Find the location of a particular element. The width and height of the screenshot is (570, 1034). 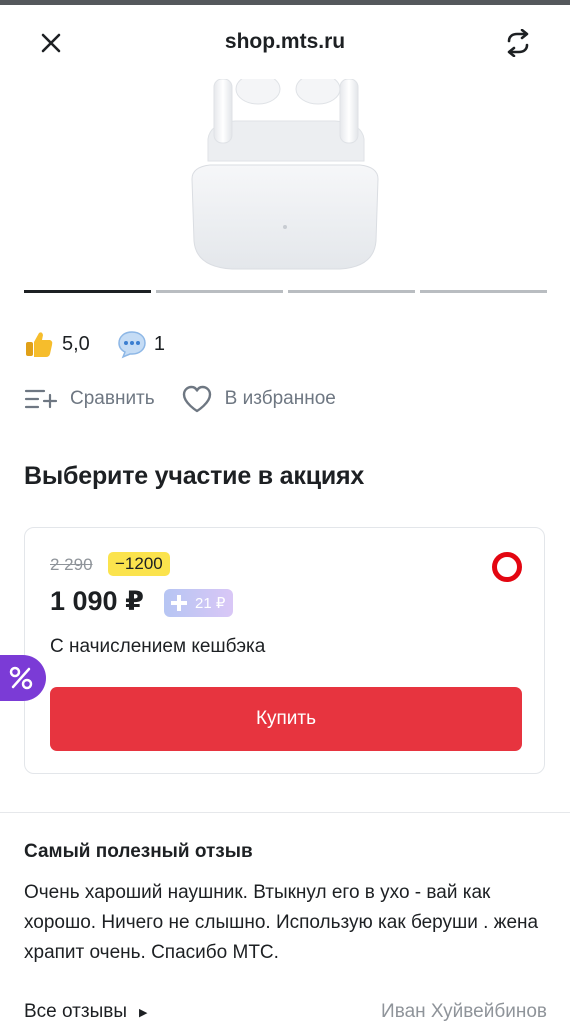

buy-button: Купить is located at coordinates (286, 719).